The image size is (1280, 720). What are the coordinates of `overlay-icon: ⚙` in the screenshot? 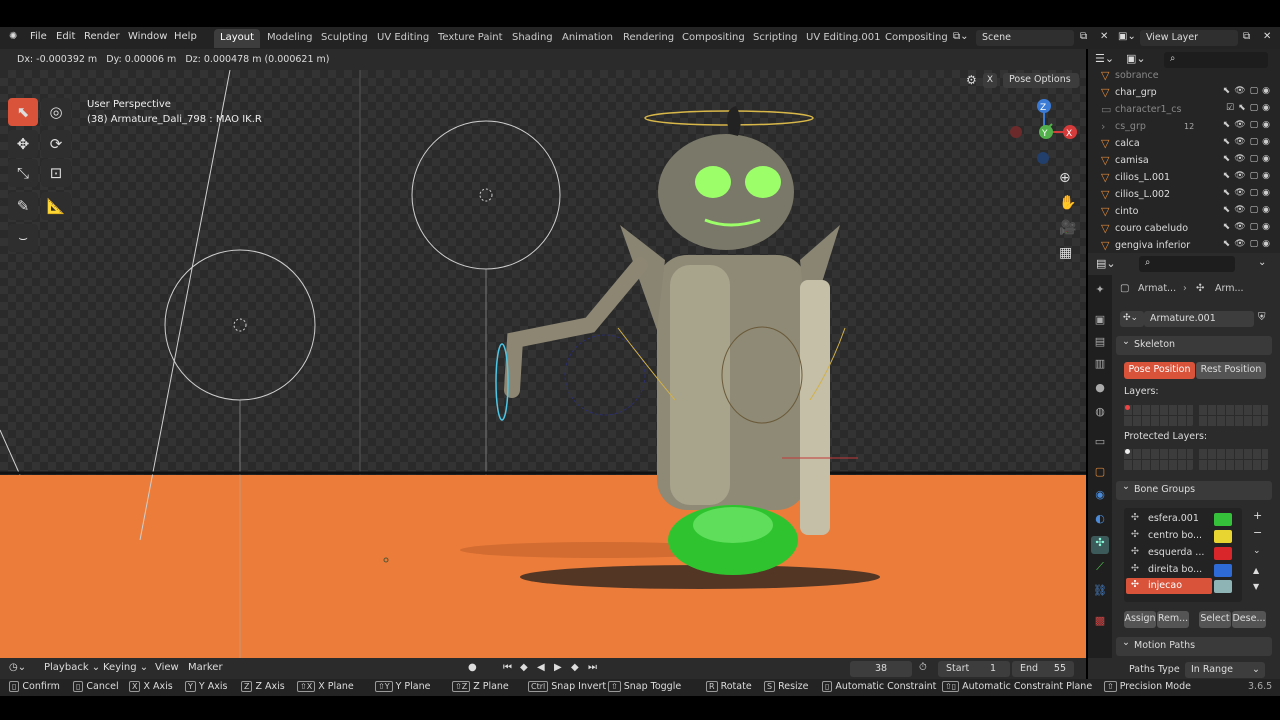 It's located at (971, 80).